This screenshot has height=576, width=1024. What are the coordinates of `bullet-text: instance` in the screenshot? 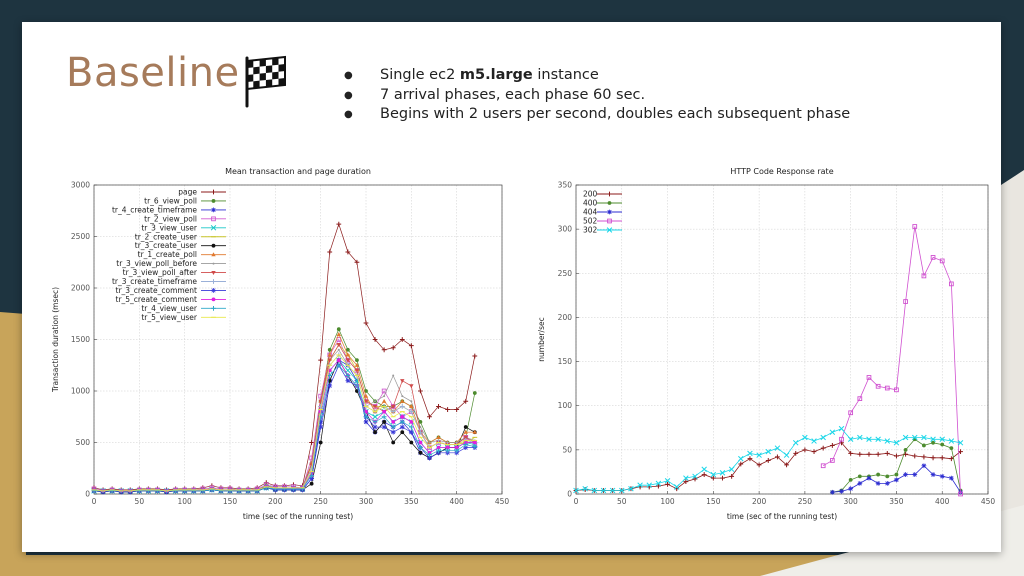 It's located at (565, 75).